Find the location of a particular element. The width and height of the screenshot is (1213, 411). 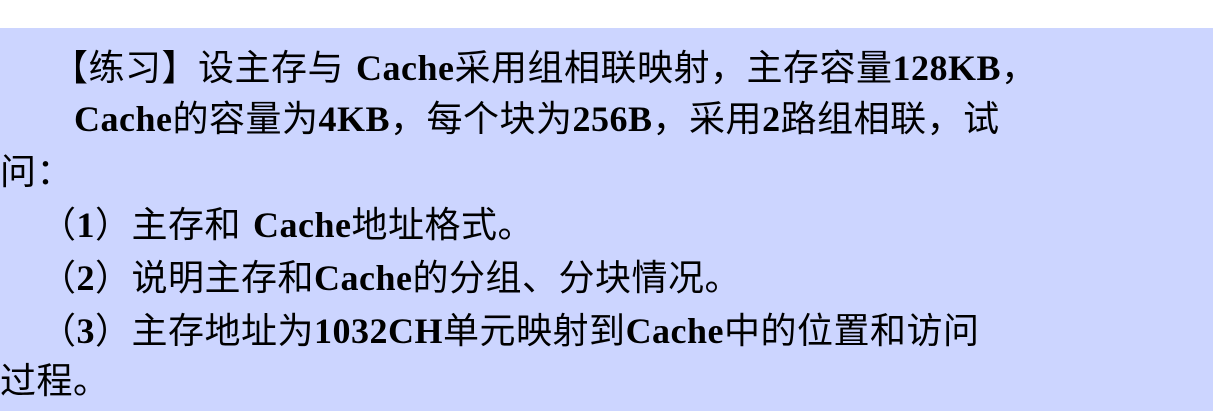

exercise-line-1: 【练习】设主存与 Cache采用组相联映射，主存容量128KB， is located at coordinates (545, 68).